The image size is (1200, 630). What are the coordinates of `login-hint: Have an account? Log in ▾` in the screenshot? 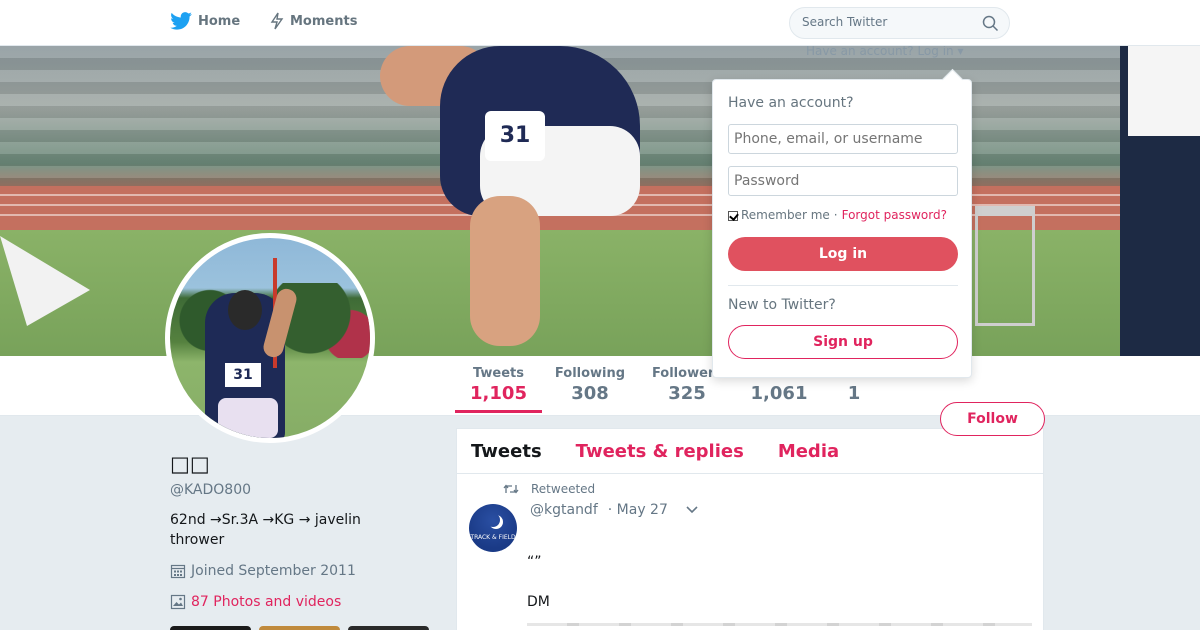 It's located at (884, 51).